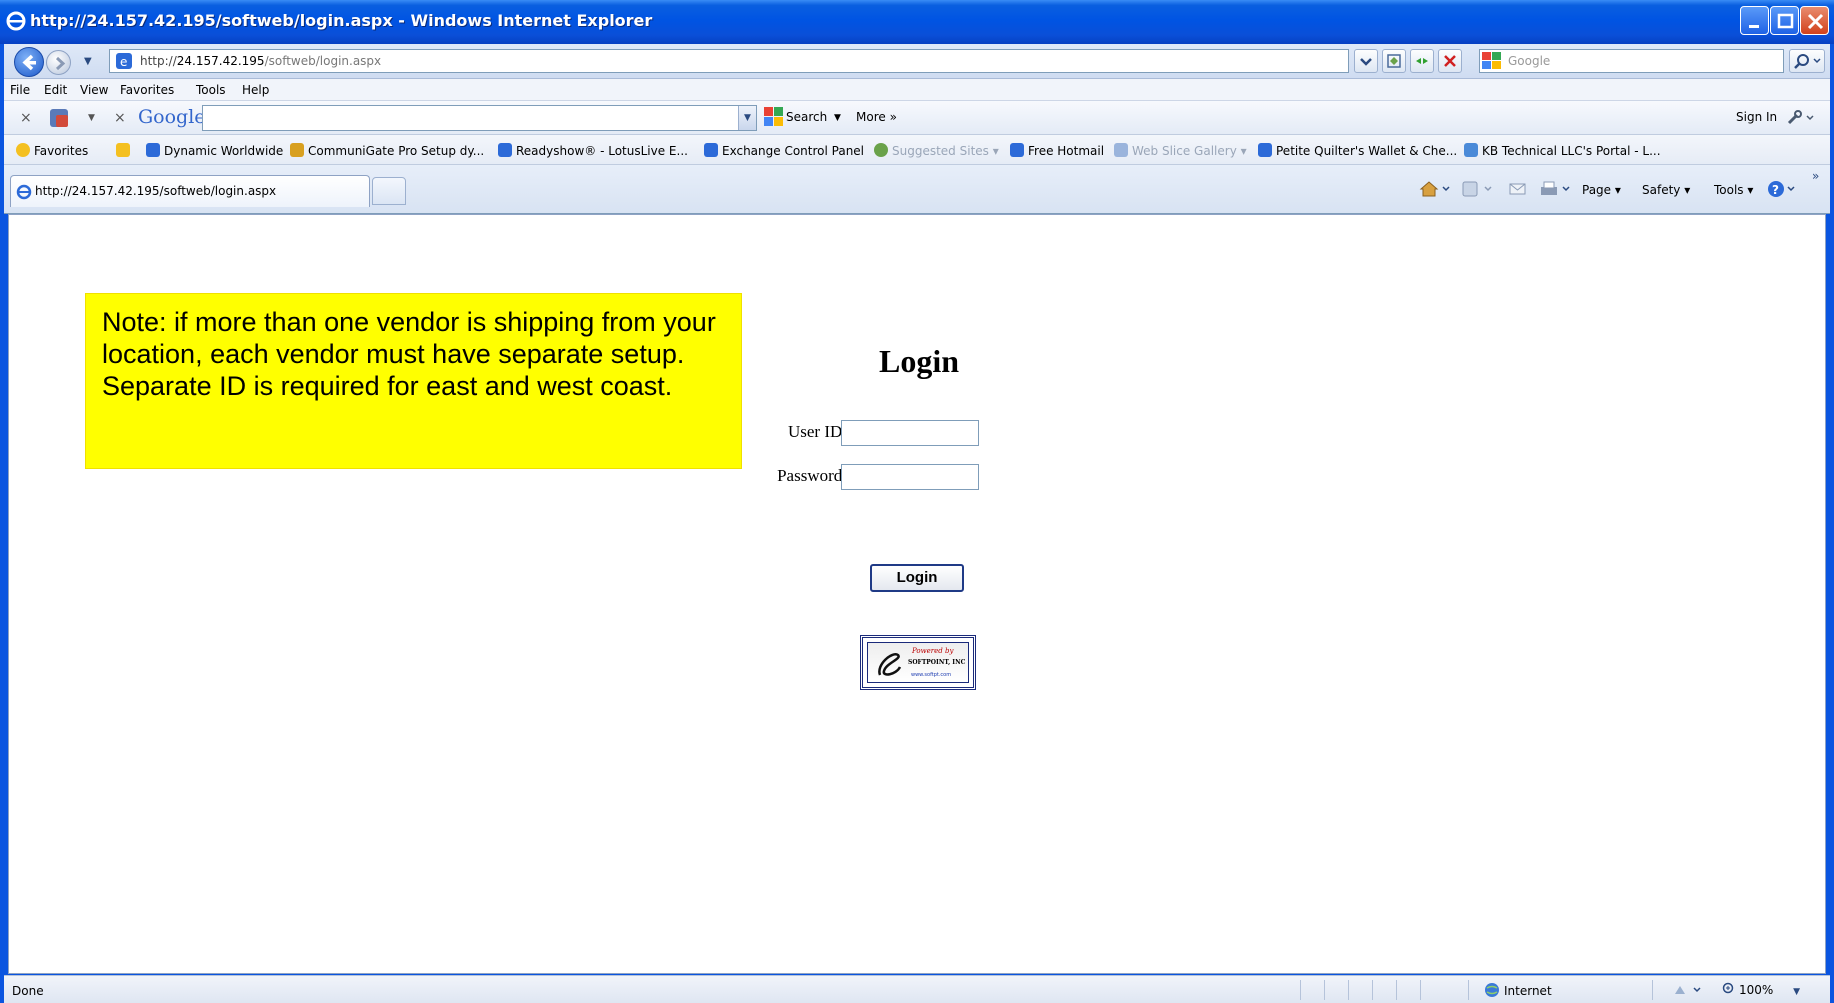  What do you see at coordinates (52, 150) in the screenshot?
I see `favorites-button: Favorites` at bounding box center [52, 150].